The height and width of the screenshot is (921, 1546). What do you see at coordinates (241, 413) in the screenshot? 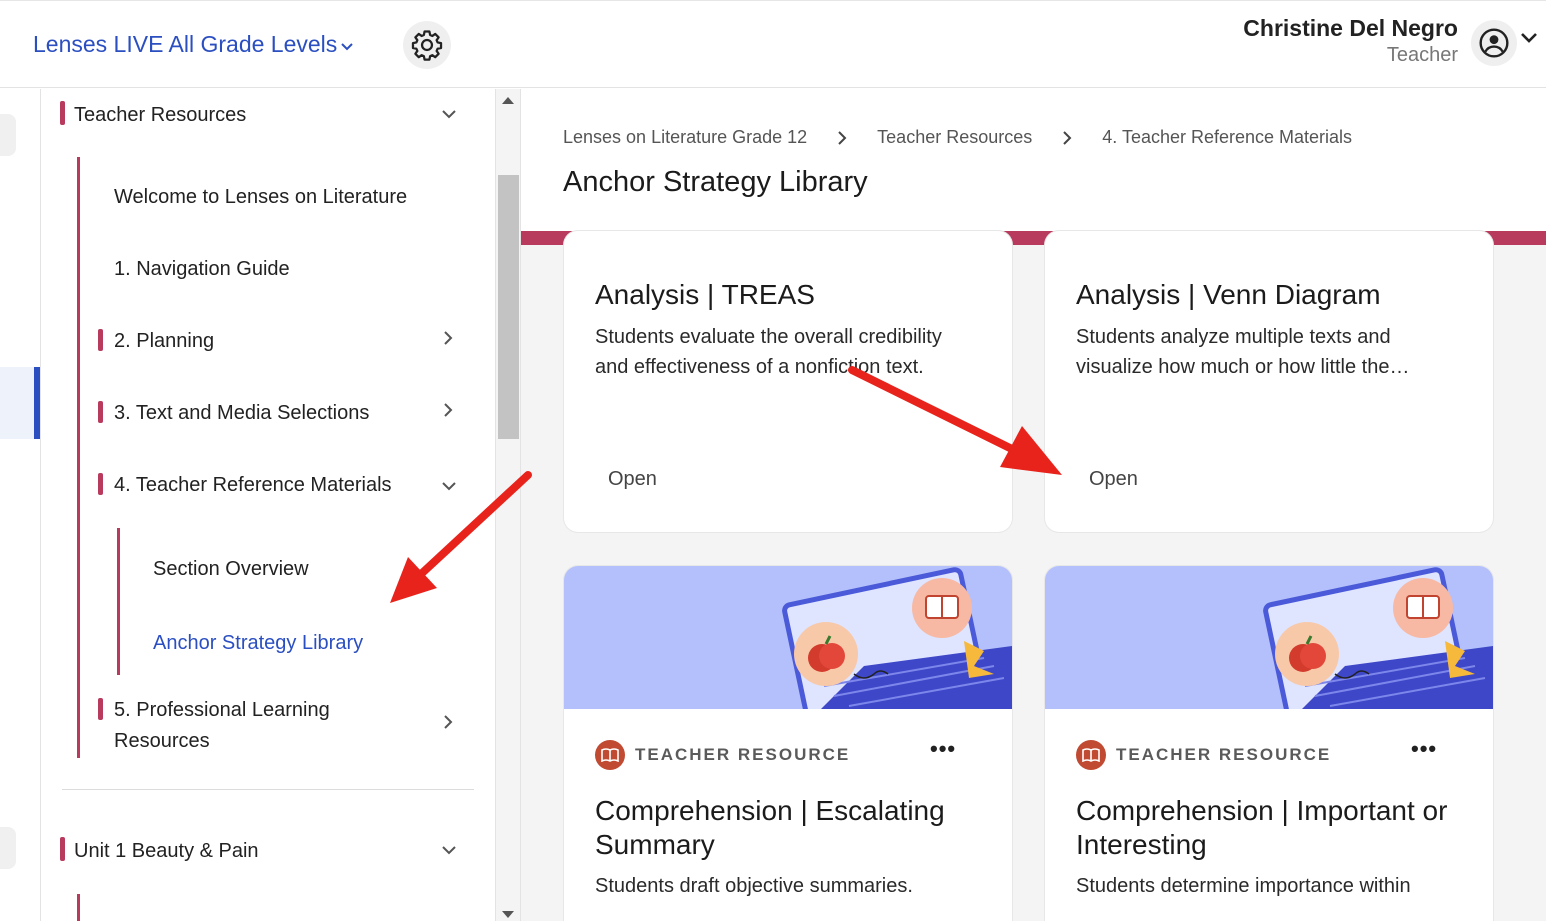
I see `sidebar-item-text-media: 3. Text and Media Selections` at bounding box center [241, 413].